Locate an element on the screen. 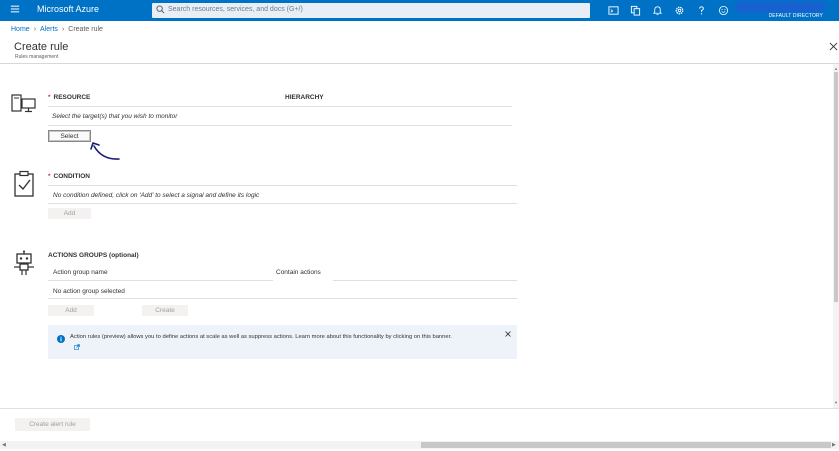 This screenshot has height=451, width=839. breadcrumb: Home › Alerts › Create rule is located at coordinates (57, 29).